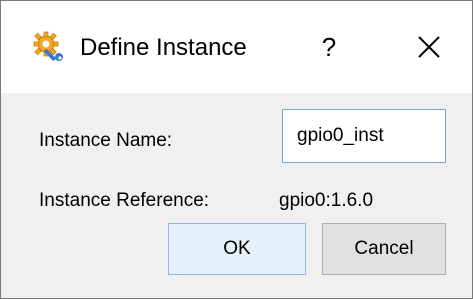 The image size is (473, 299). I want to click on help-button: ?, so click(329, 47).